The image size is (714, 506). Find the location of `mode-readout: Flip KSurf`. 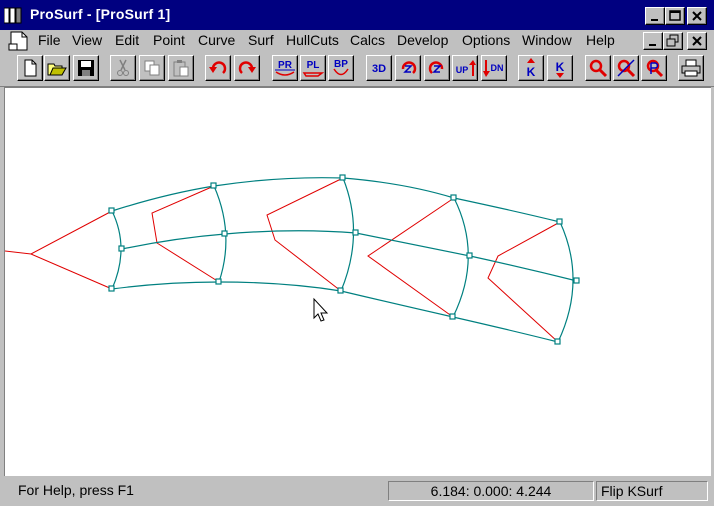

mode-readout: Flip KSurf is located at coordinates (632, 491).